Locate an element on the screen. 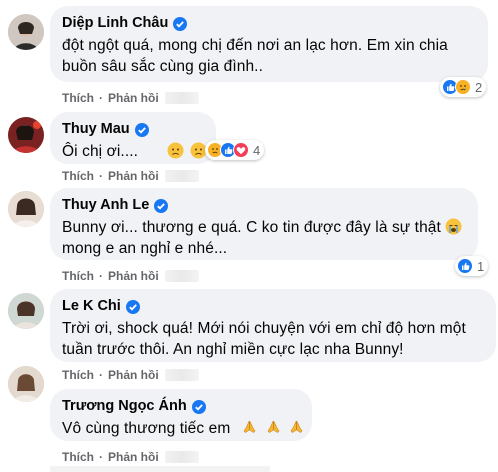 Image resolution: width=498 pixels, height=472 pixels. sad-face-emoji-icon is located at coordinates (175, 150).